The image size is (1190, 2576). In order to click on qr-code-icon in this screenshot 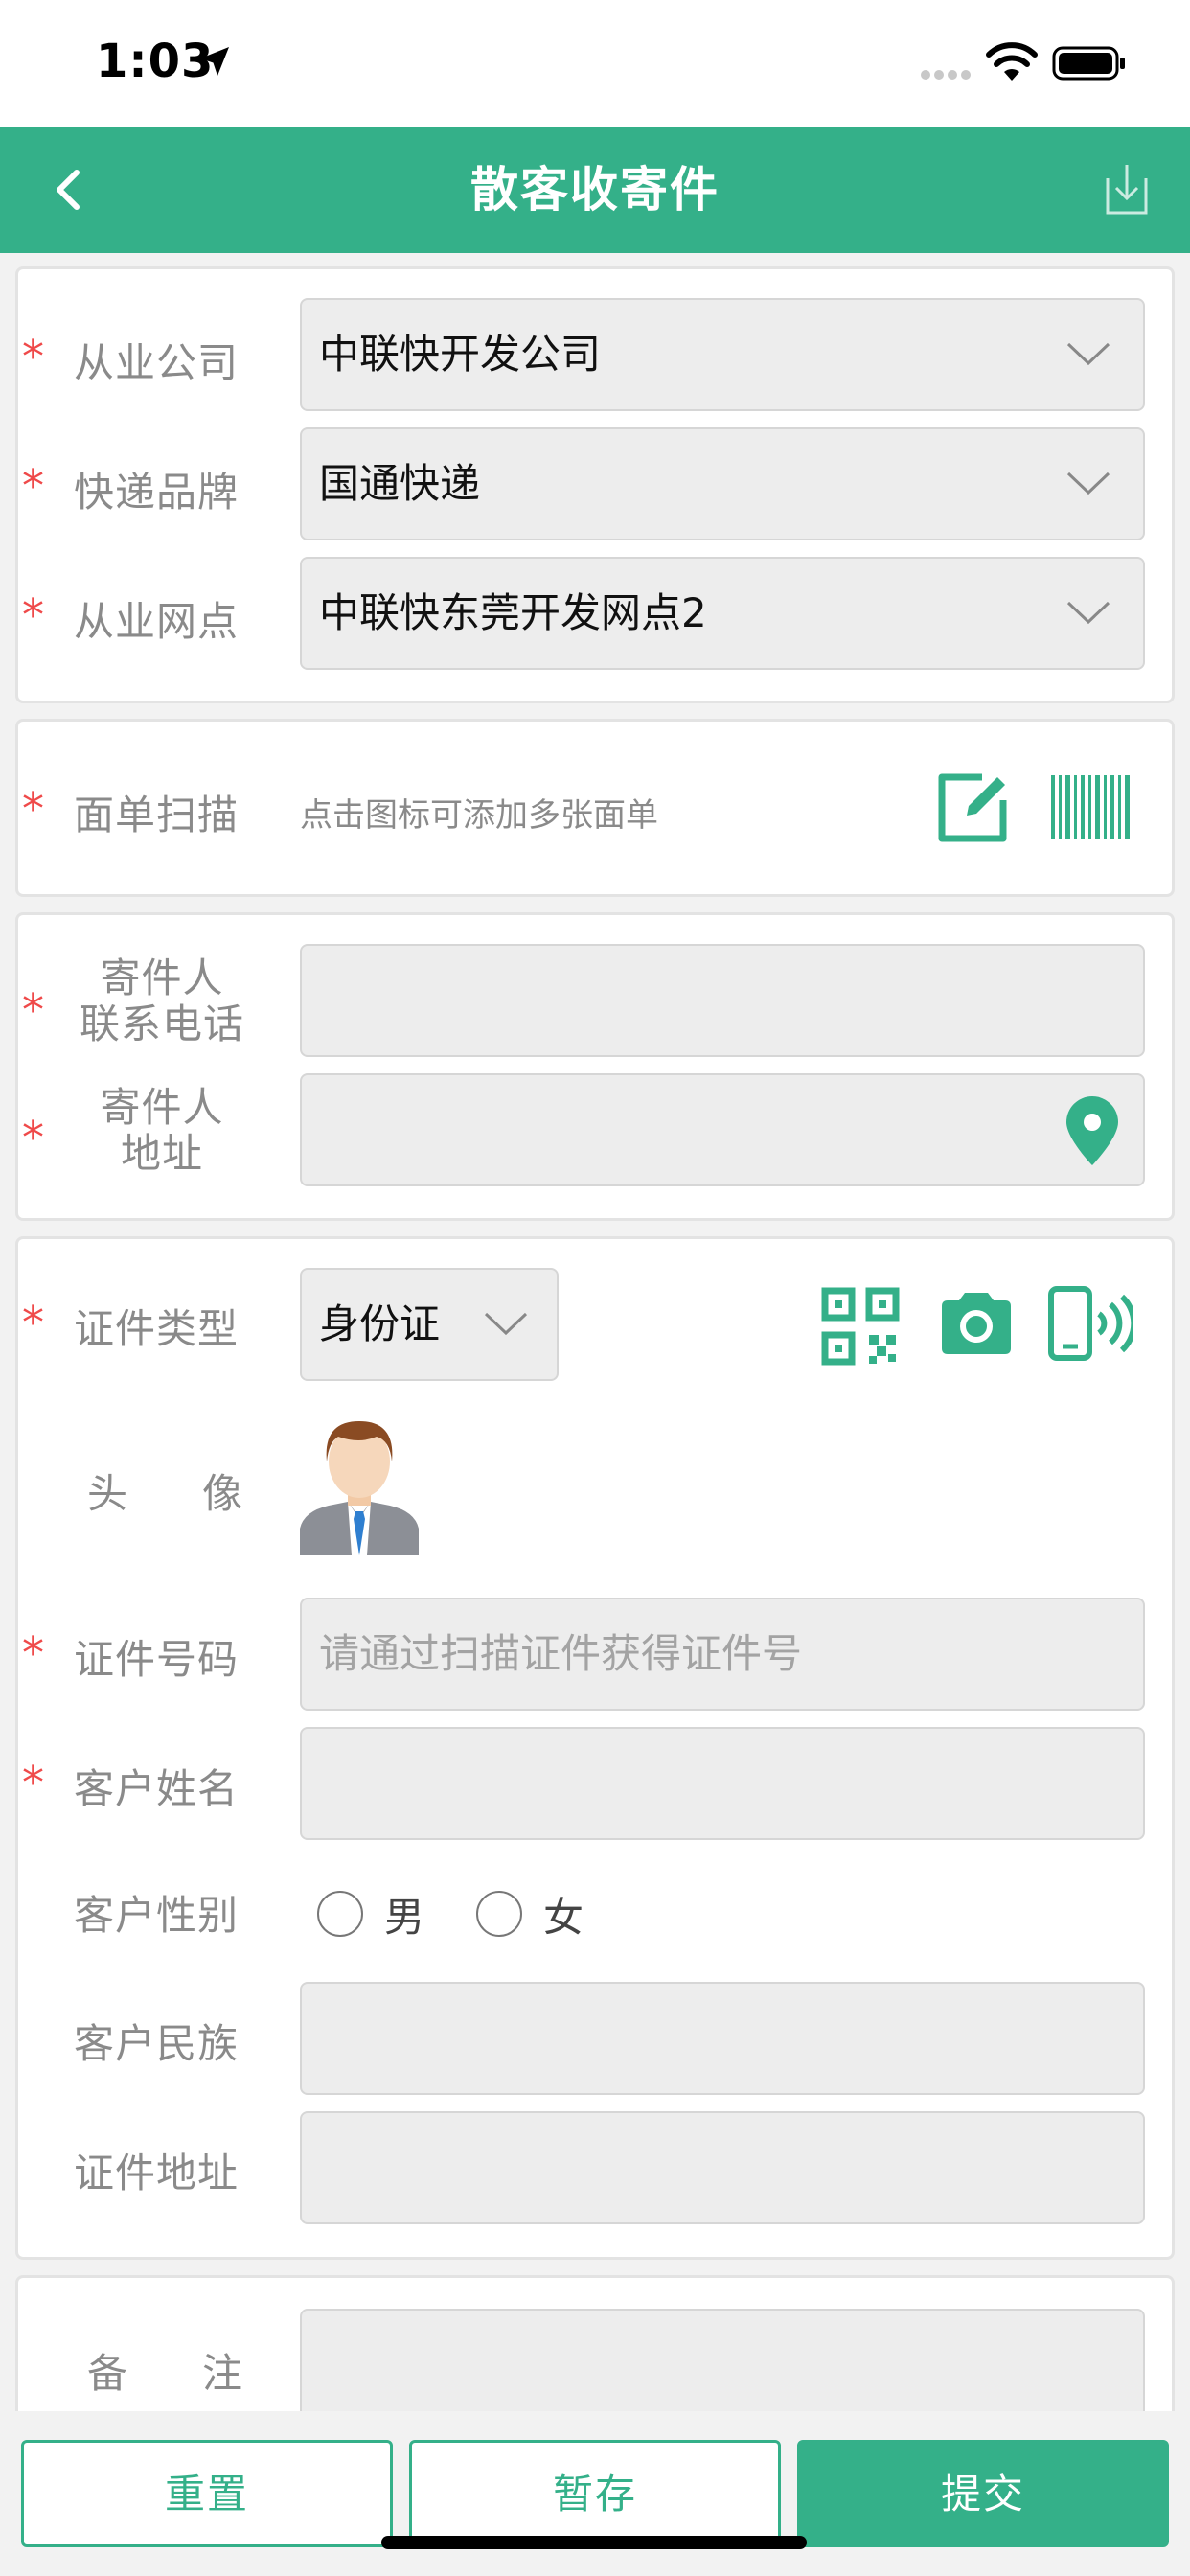, I will do `click(860, 1326)`.